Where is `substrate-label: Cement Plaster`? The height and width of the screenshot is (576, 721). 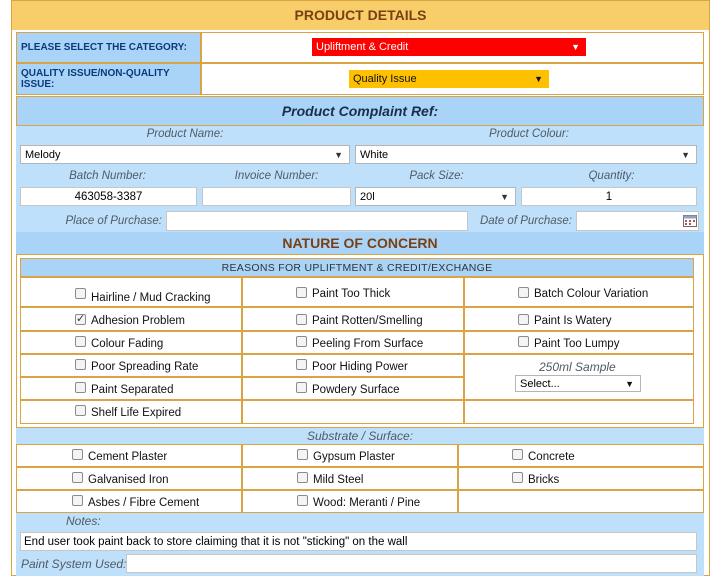
substrate-label: Cement Plaster is located at coordinates (128, 457).